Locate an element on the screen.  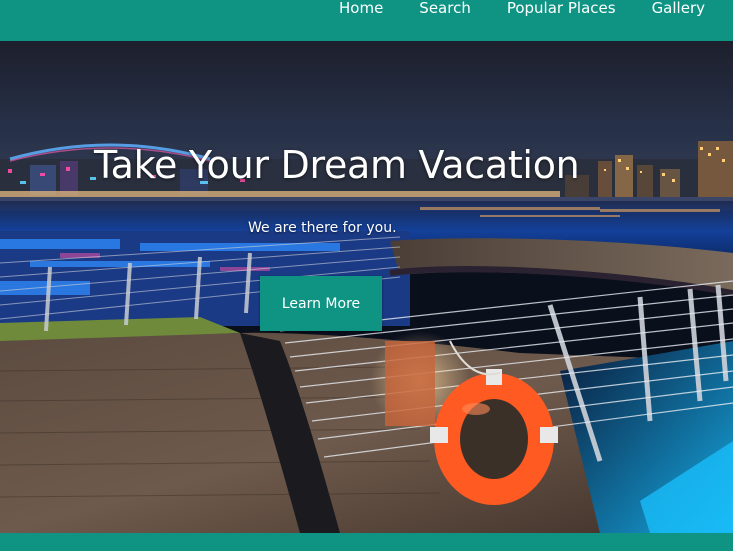
nav-menu: Home Search Popular Places Gallery is located at coordinates (518, 9).